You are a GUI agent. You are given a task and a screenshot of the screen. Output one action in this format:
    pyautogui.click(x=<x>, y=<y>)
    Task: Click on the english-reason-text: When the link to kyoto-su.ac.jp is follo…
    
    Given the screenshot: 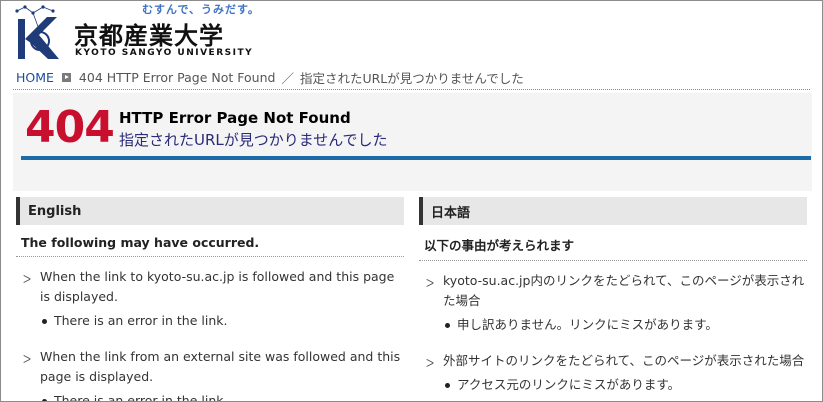 What is the action you would take?
    pyautogui.click(x=217, y=286)
    